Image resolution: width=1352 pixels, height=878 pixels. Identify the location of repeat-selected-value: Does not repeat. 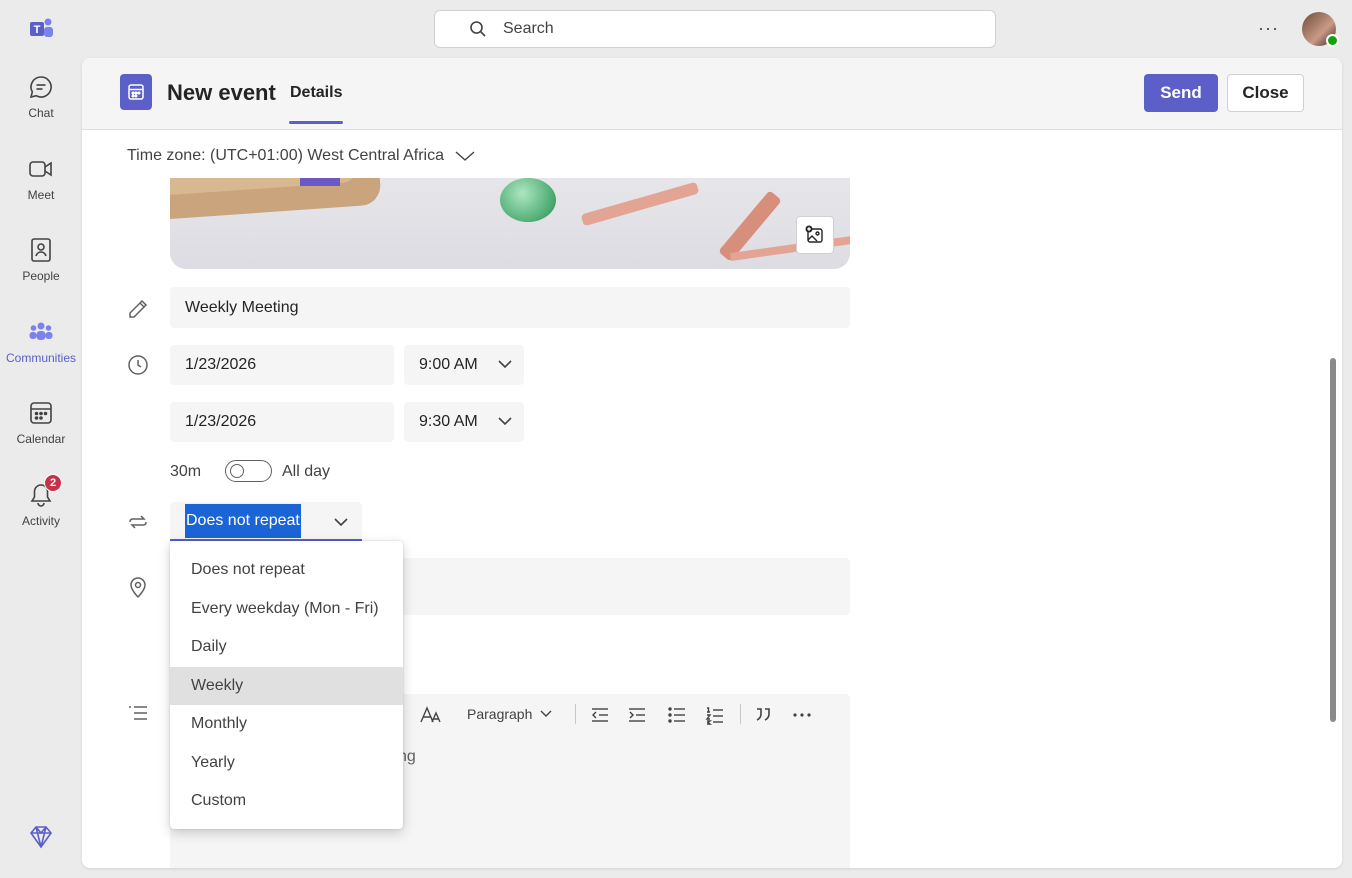
(243, 521).